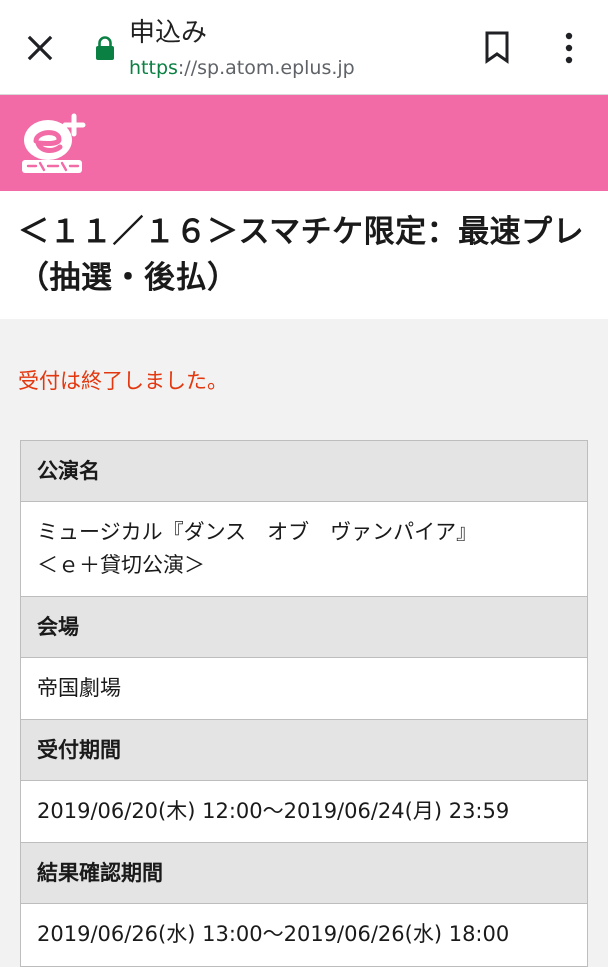  Describe the element at coordinates (153, 68) in the screenshot. I see `url-scheme: https` at that location.